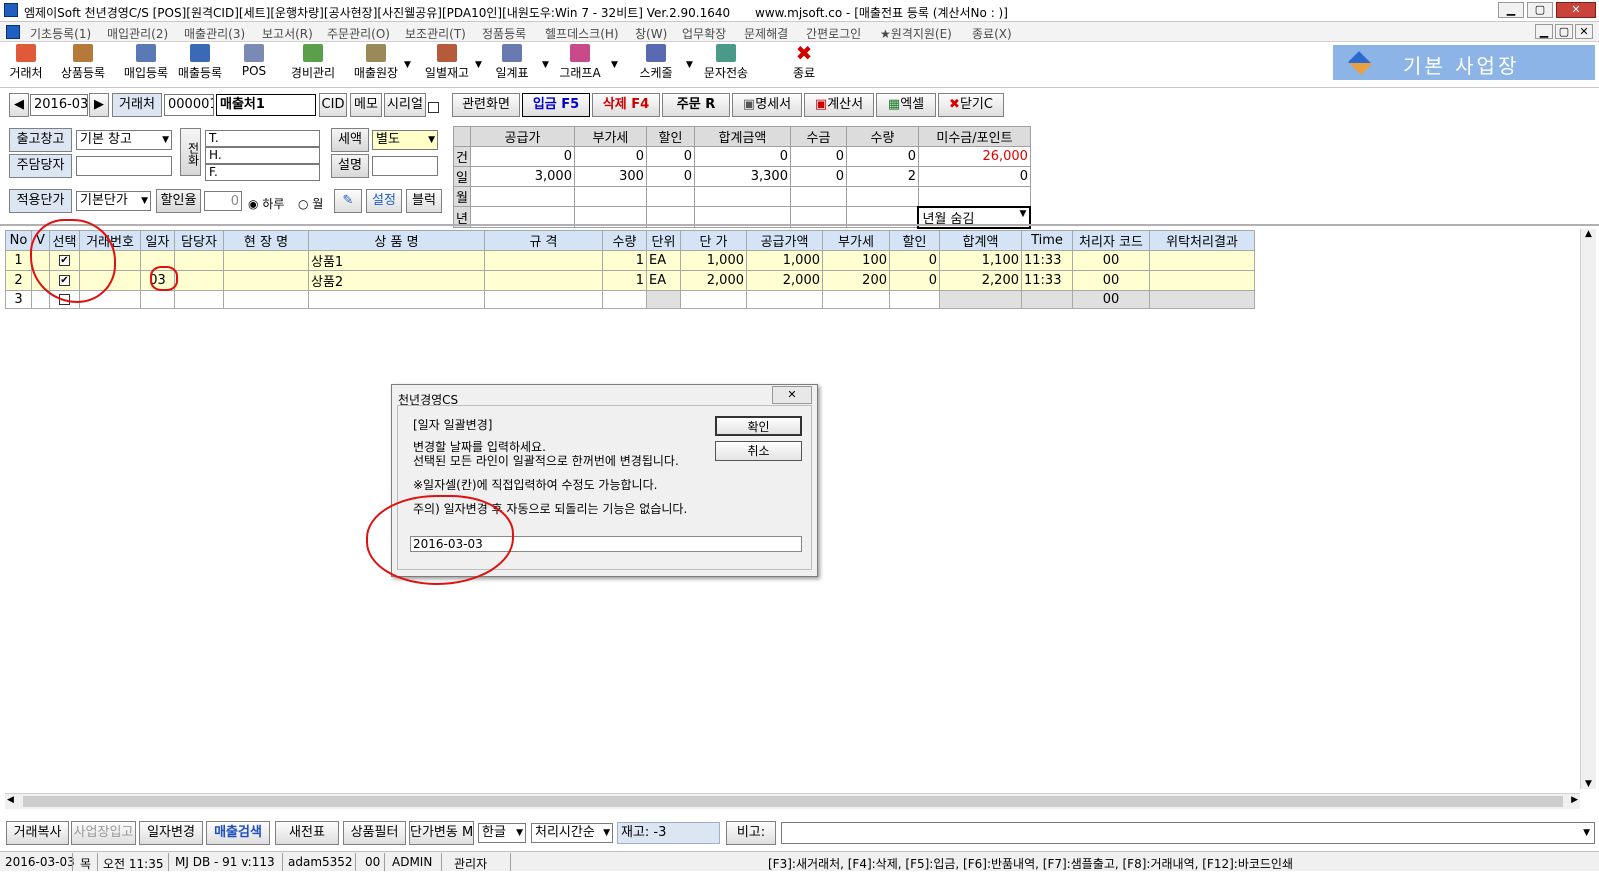  Describe the element at coordinates (1574, 800) in the screenshot. I see `scroll-right-icon: ▶` at that location.